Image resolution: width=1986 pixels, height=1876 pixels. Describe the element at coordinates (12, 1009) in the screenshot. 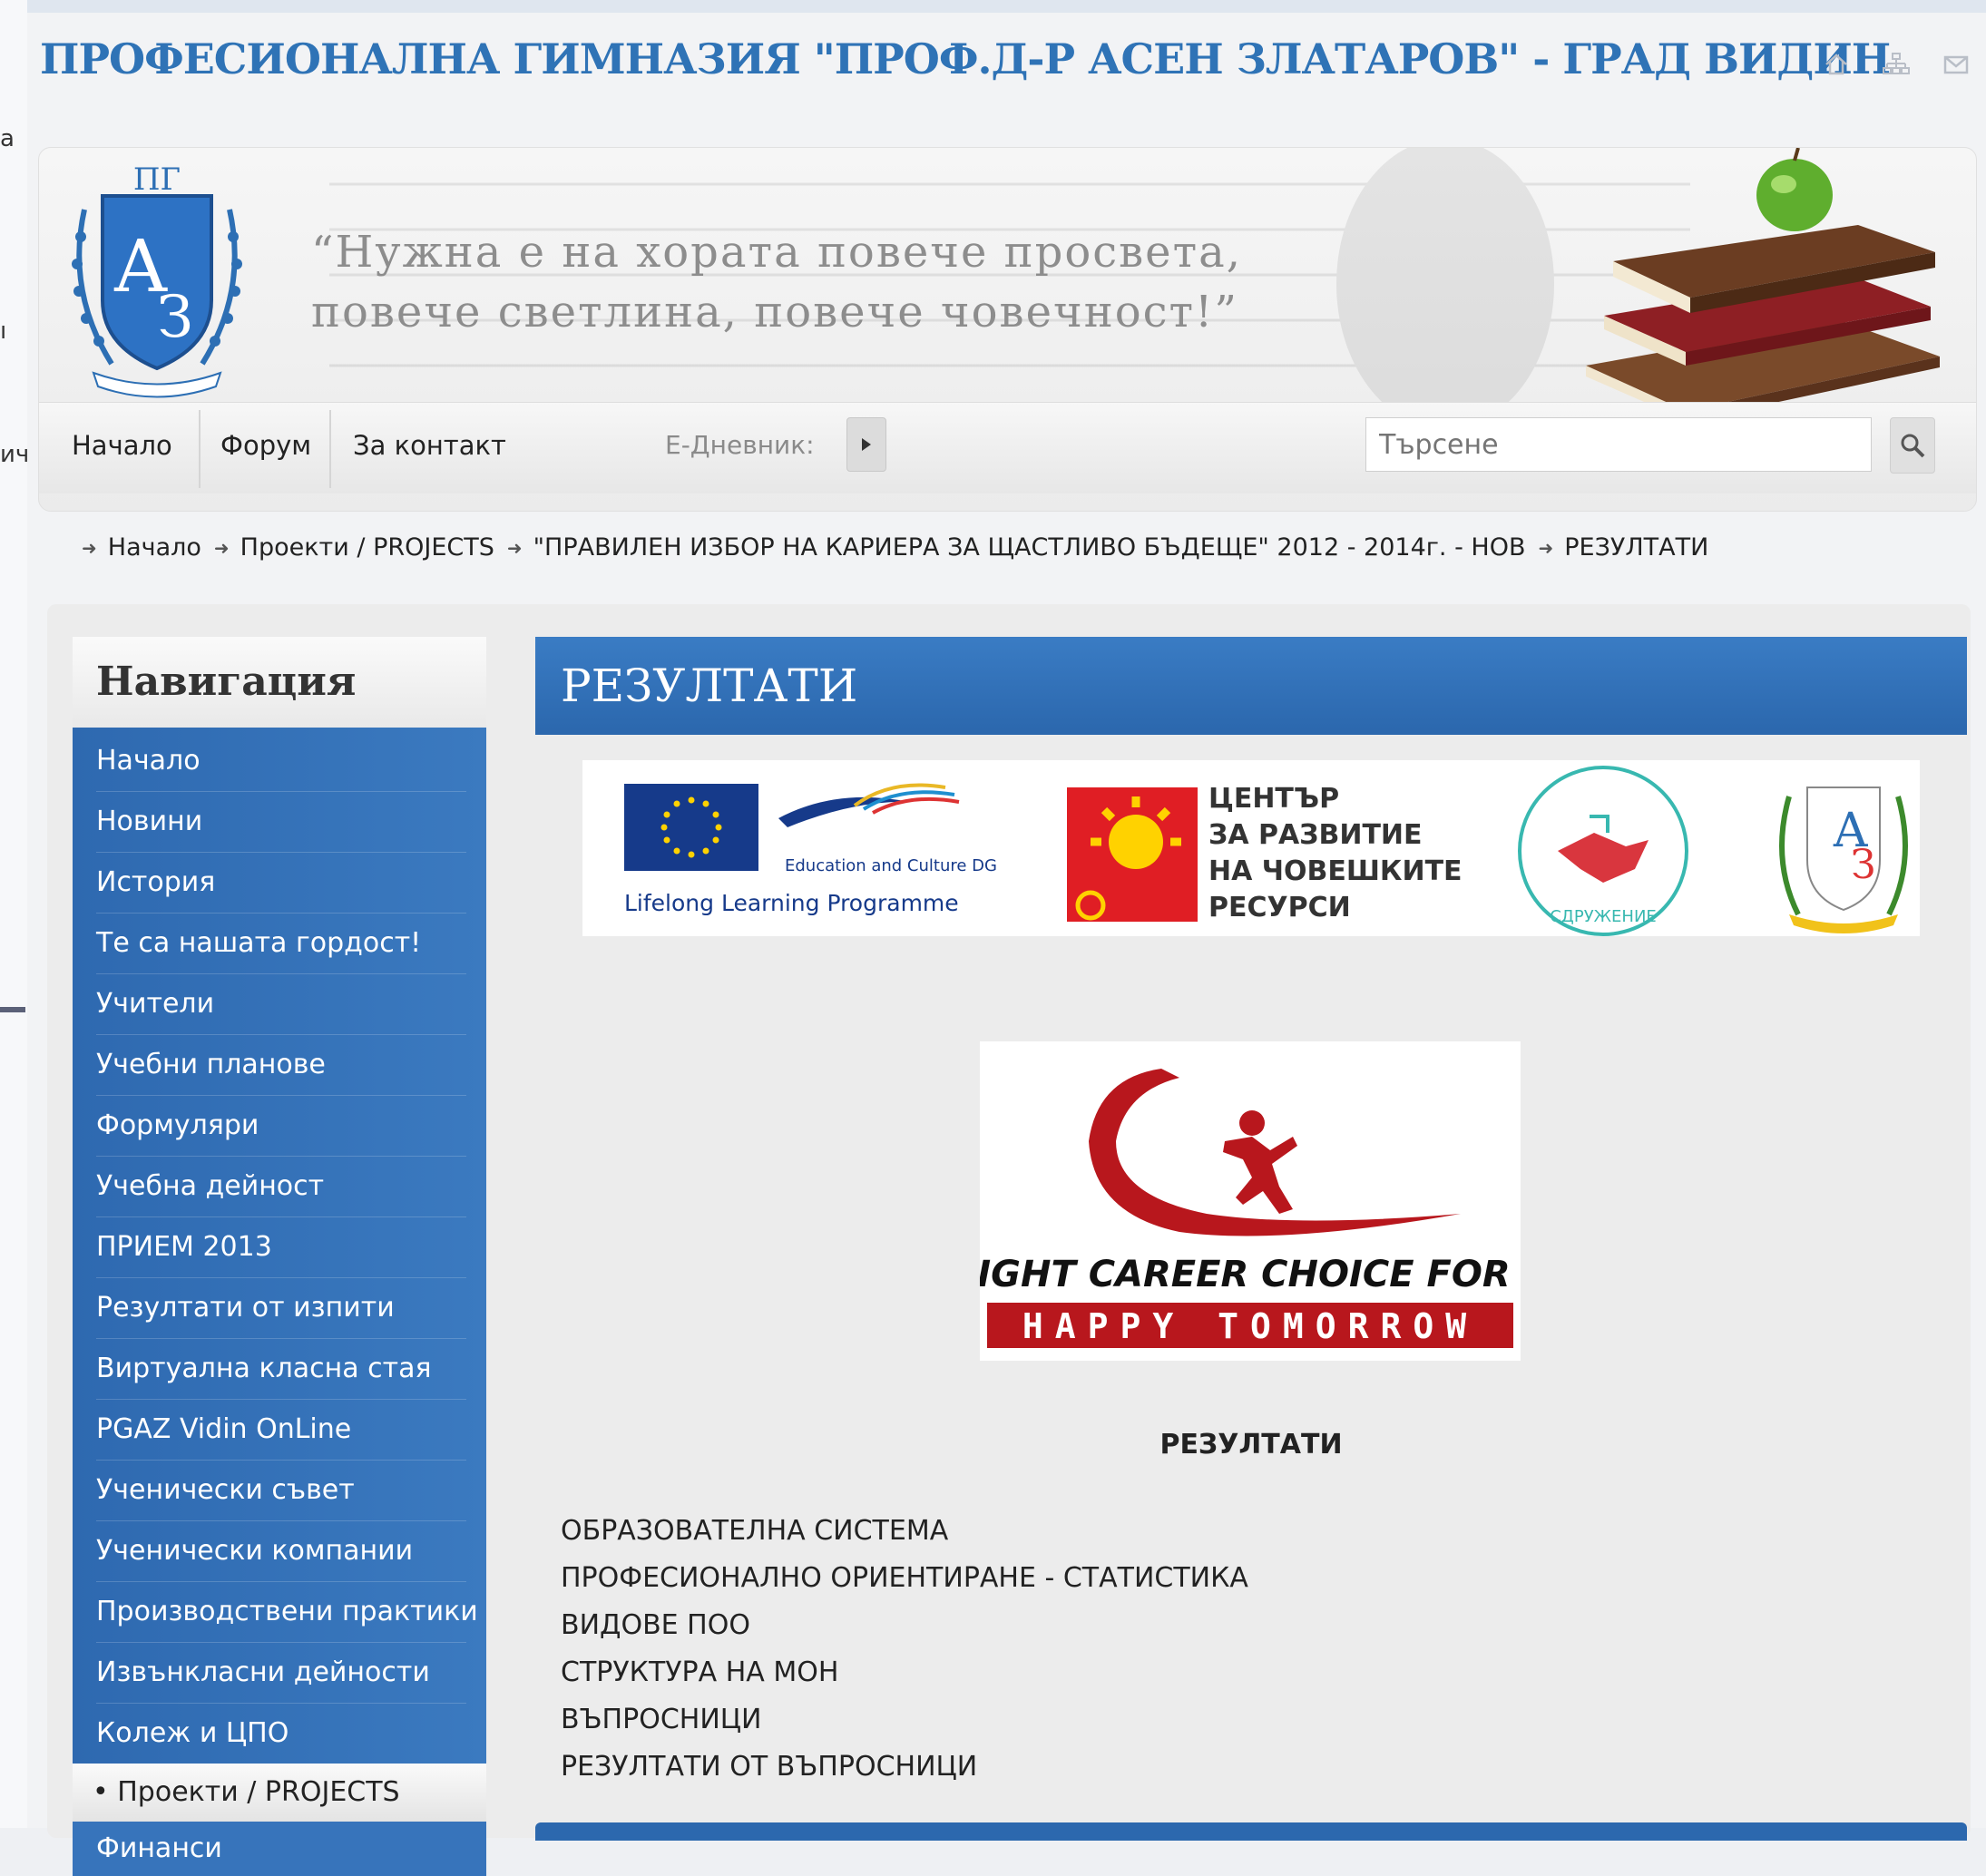

I see `background-divider` at that location.